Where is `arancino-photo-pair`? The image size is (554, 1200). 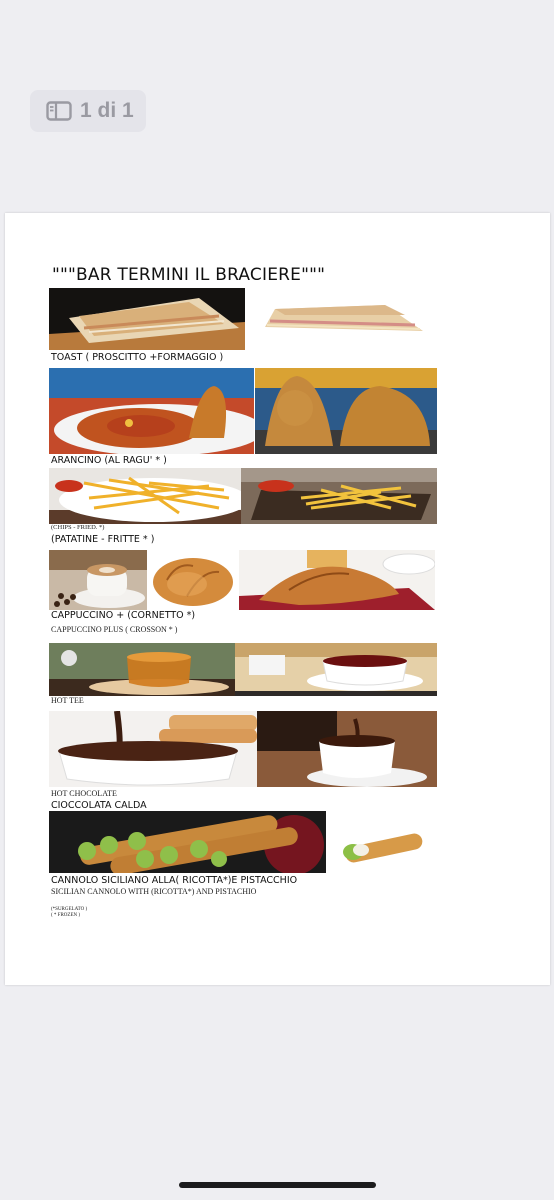
arancino-photo-pair is located at coordinates (346, 411).